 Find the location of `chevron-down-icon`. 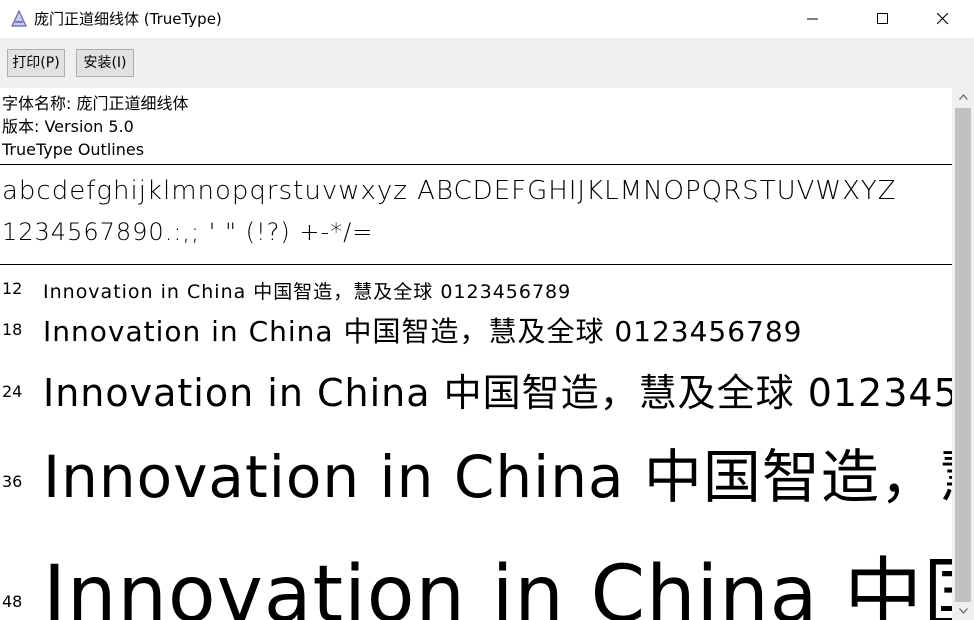

chevron-down-icon is located at coordinates (963, 611).